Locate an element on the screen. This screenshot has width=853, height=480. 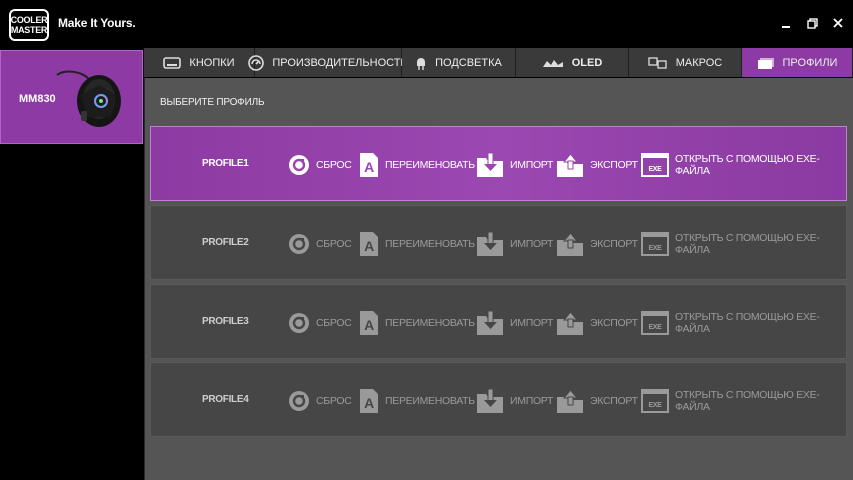
tab-macro: МАКРОС is located at coordinates (685, 62).